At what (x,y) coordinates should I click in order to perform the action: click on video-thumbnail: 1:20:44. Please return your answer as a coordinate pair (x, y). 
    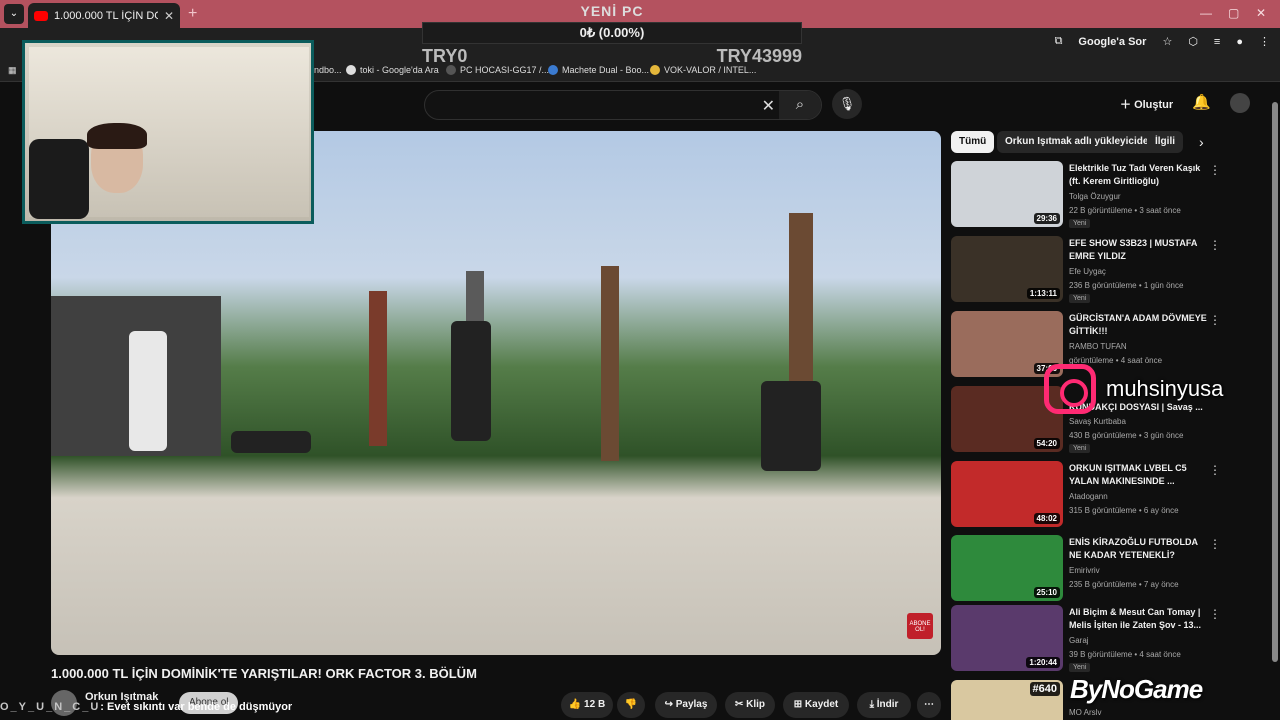
    Looking at the image, I should click on (1007, 638).